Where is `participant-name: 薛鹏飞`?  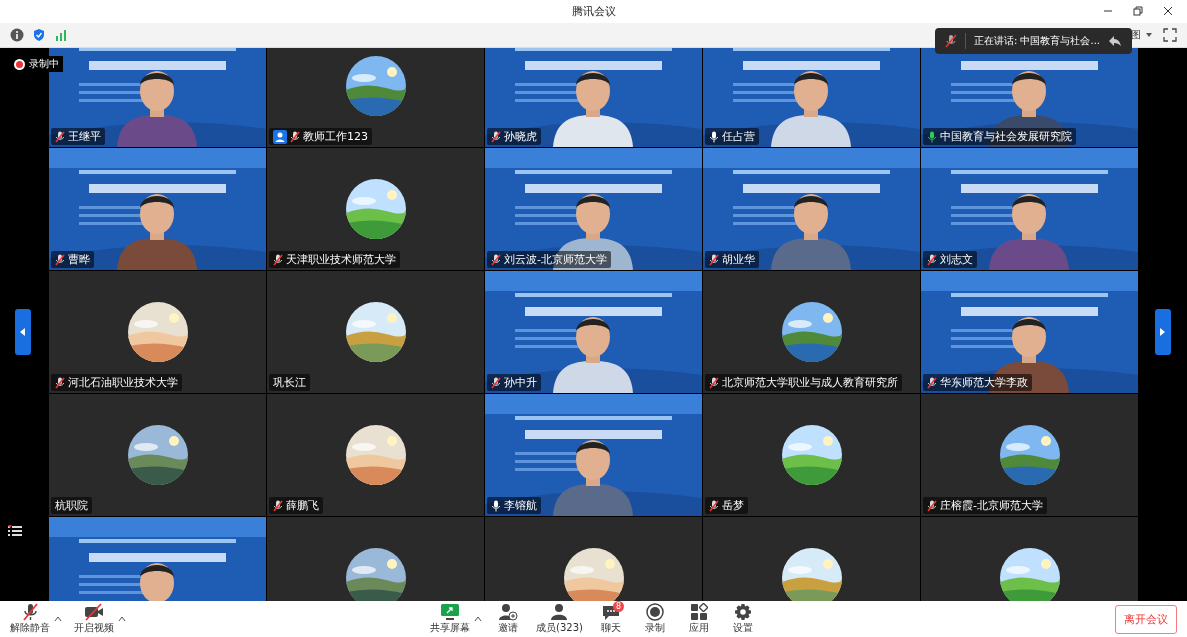 participant-name: 薛鹏飞 is located at coordinates (302, 505).